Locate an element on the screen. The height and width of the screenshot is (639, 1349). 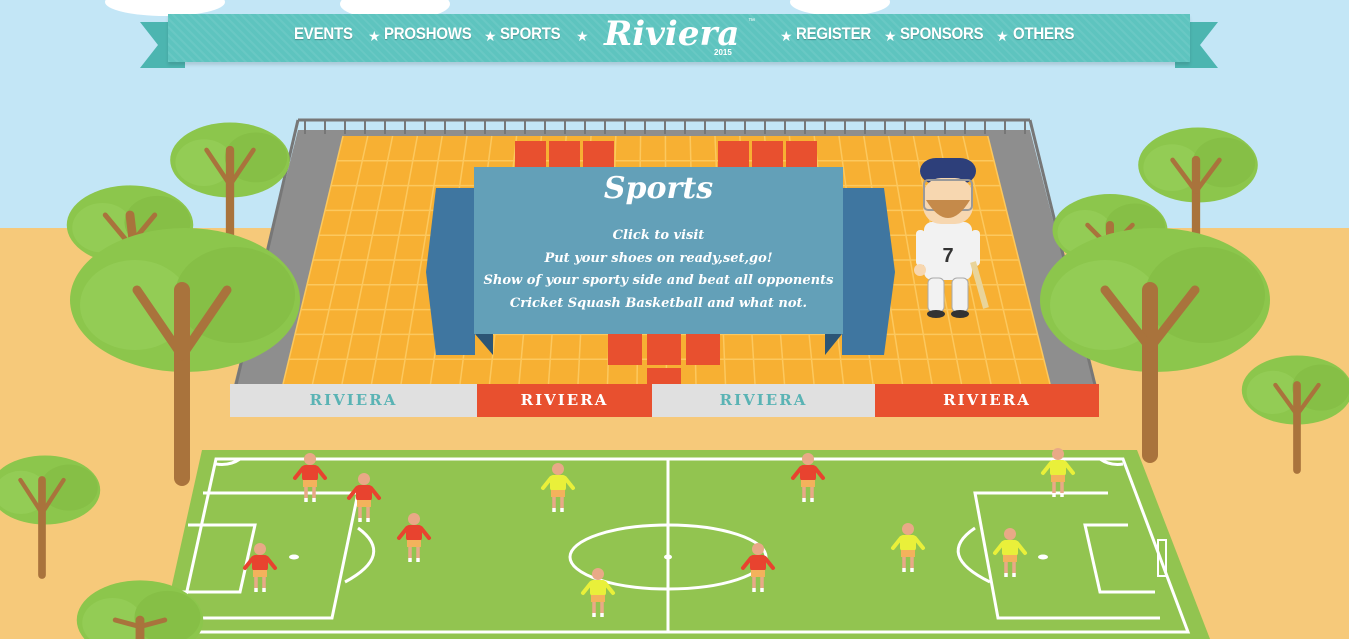
panel-line-click: Click to visit is located at coordinates (658, 235).